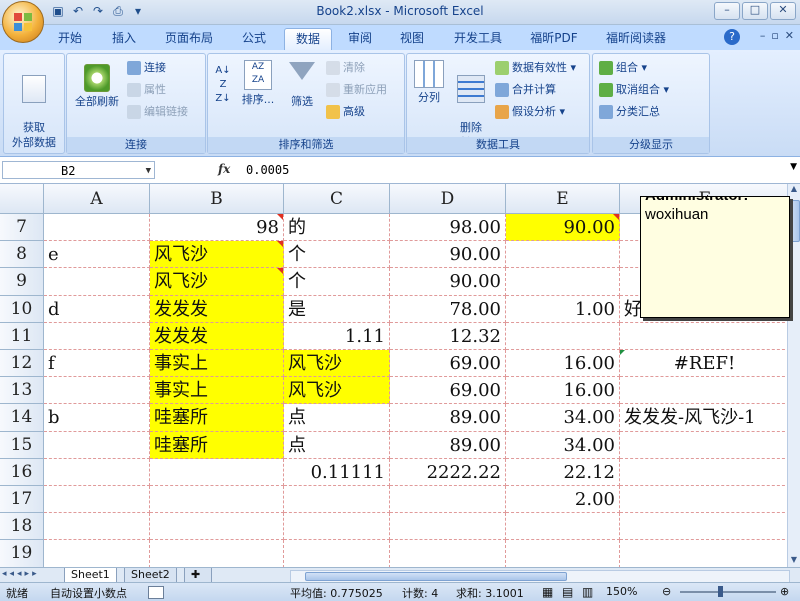 The image size is (800, 601). Describe the element at coordinates (97, 527) in the screenshot. I see `cell-a18` at that location.